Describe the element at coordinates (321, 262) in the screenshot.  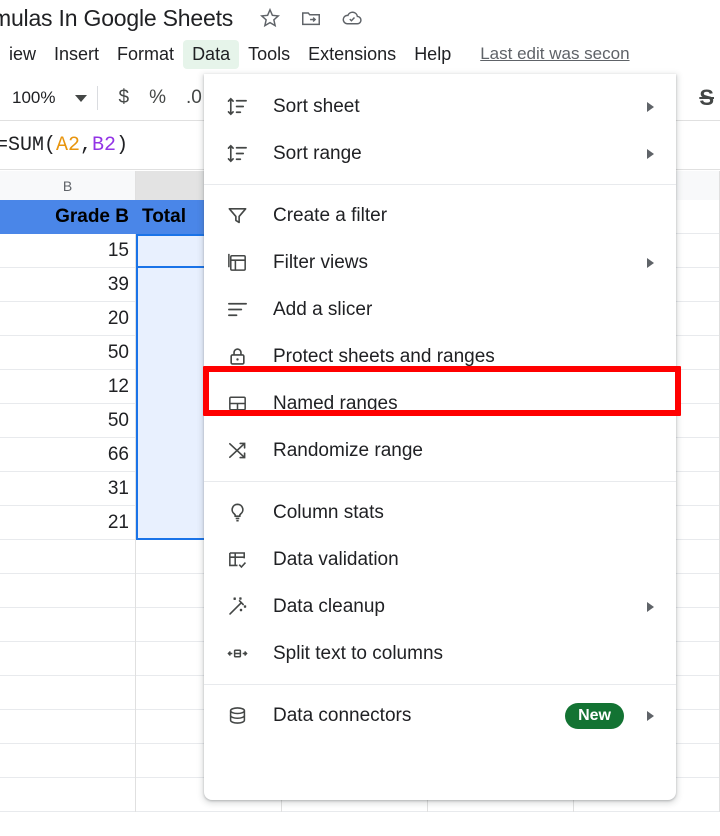
I see `menu-item-label: Filter views` at that location.